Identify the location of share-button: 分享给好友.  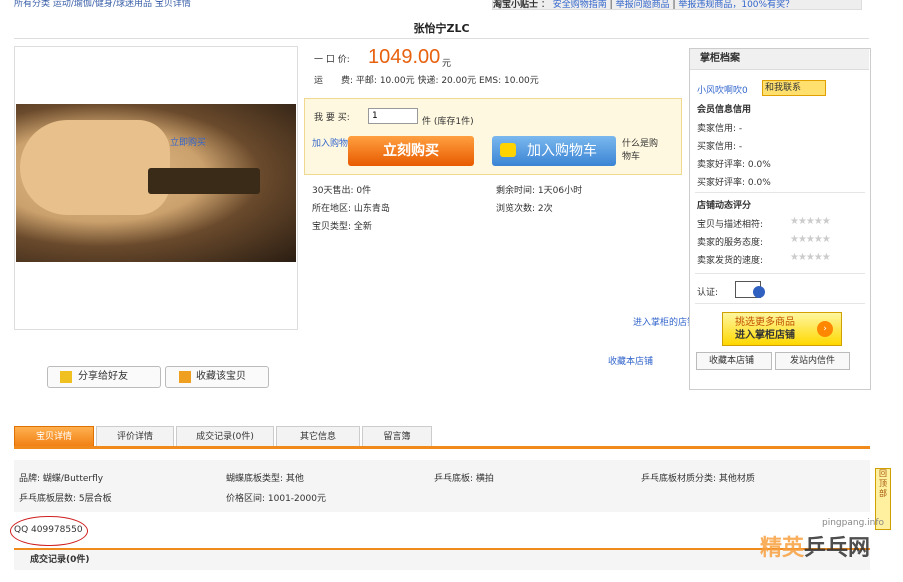
(104, 377).